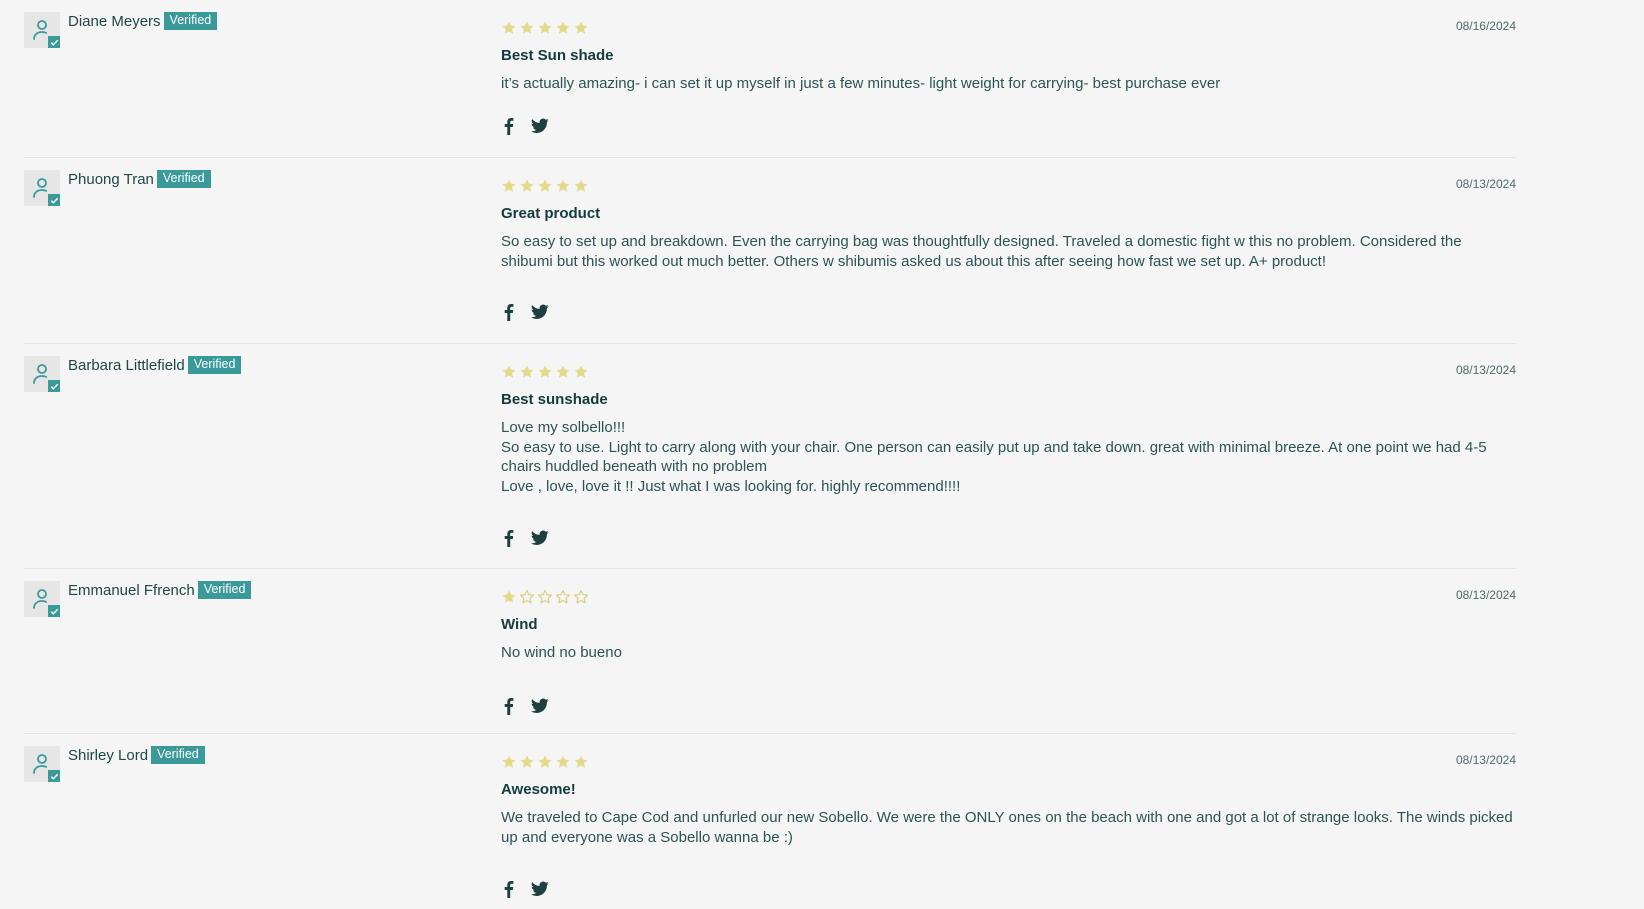  Describe the element at coordinates (126, 365) in the screenshot. I see `reviewer-name: Barbara Littlefield` at that location.